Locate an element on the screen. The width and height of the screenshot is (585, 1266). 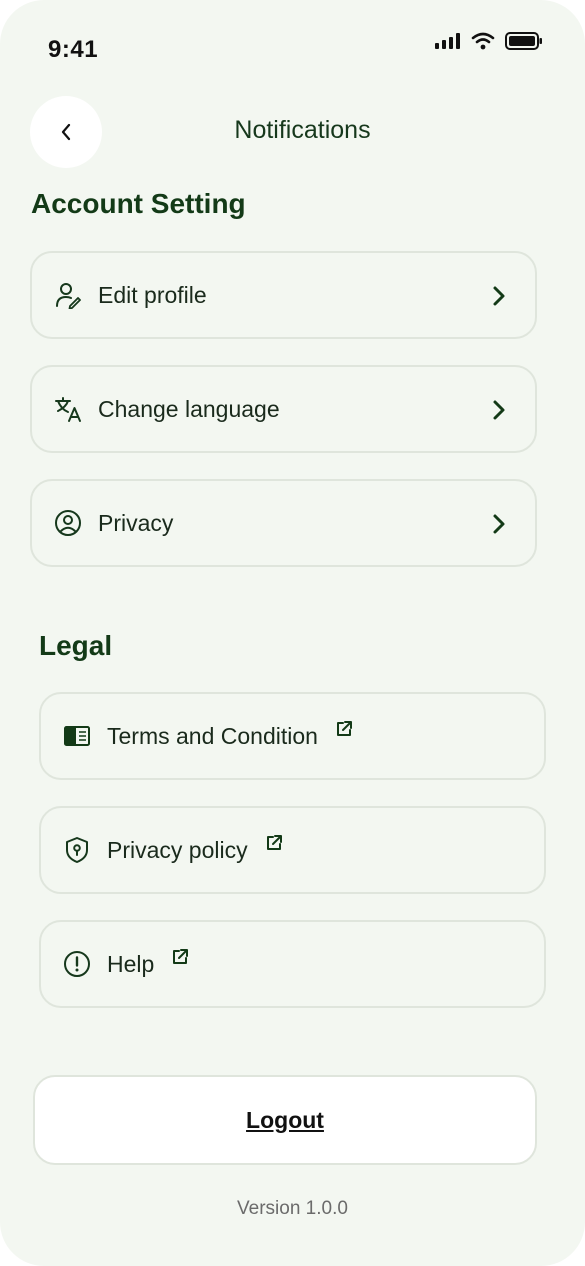
privacy-label: Privacy is located at coordinates (136, 522).